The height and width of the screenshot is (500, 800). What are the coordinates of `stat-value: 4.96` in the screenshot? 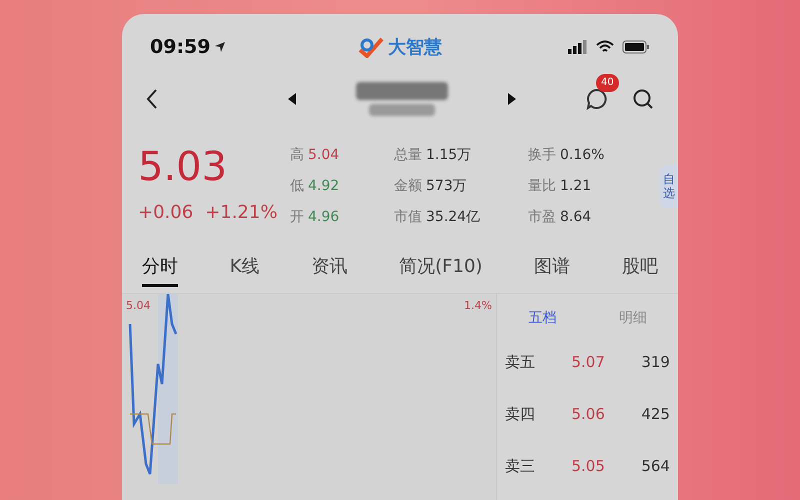 It's located at (324, 217).